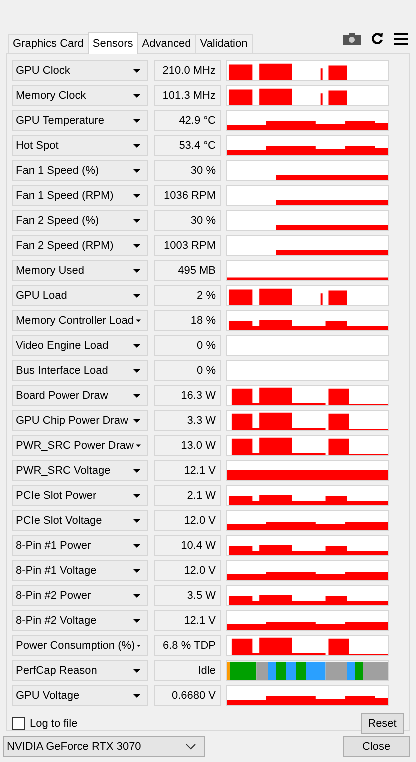 This screenshot has height=762, width=416. I want to click on sensor-dropdown: GPU Load, so click(80, 295).